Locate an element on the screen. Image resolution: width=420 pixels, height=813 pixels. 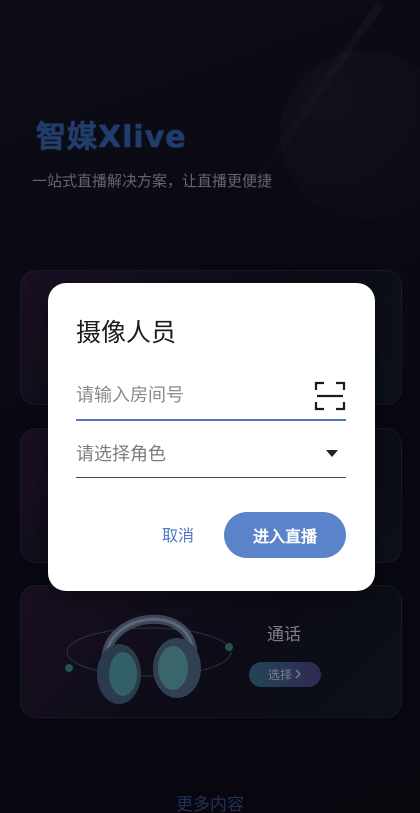
role-select-placeholder: 请选择角色 is located at coordinates (121, 454).